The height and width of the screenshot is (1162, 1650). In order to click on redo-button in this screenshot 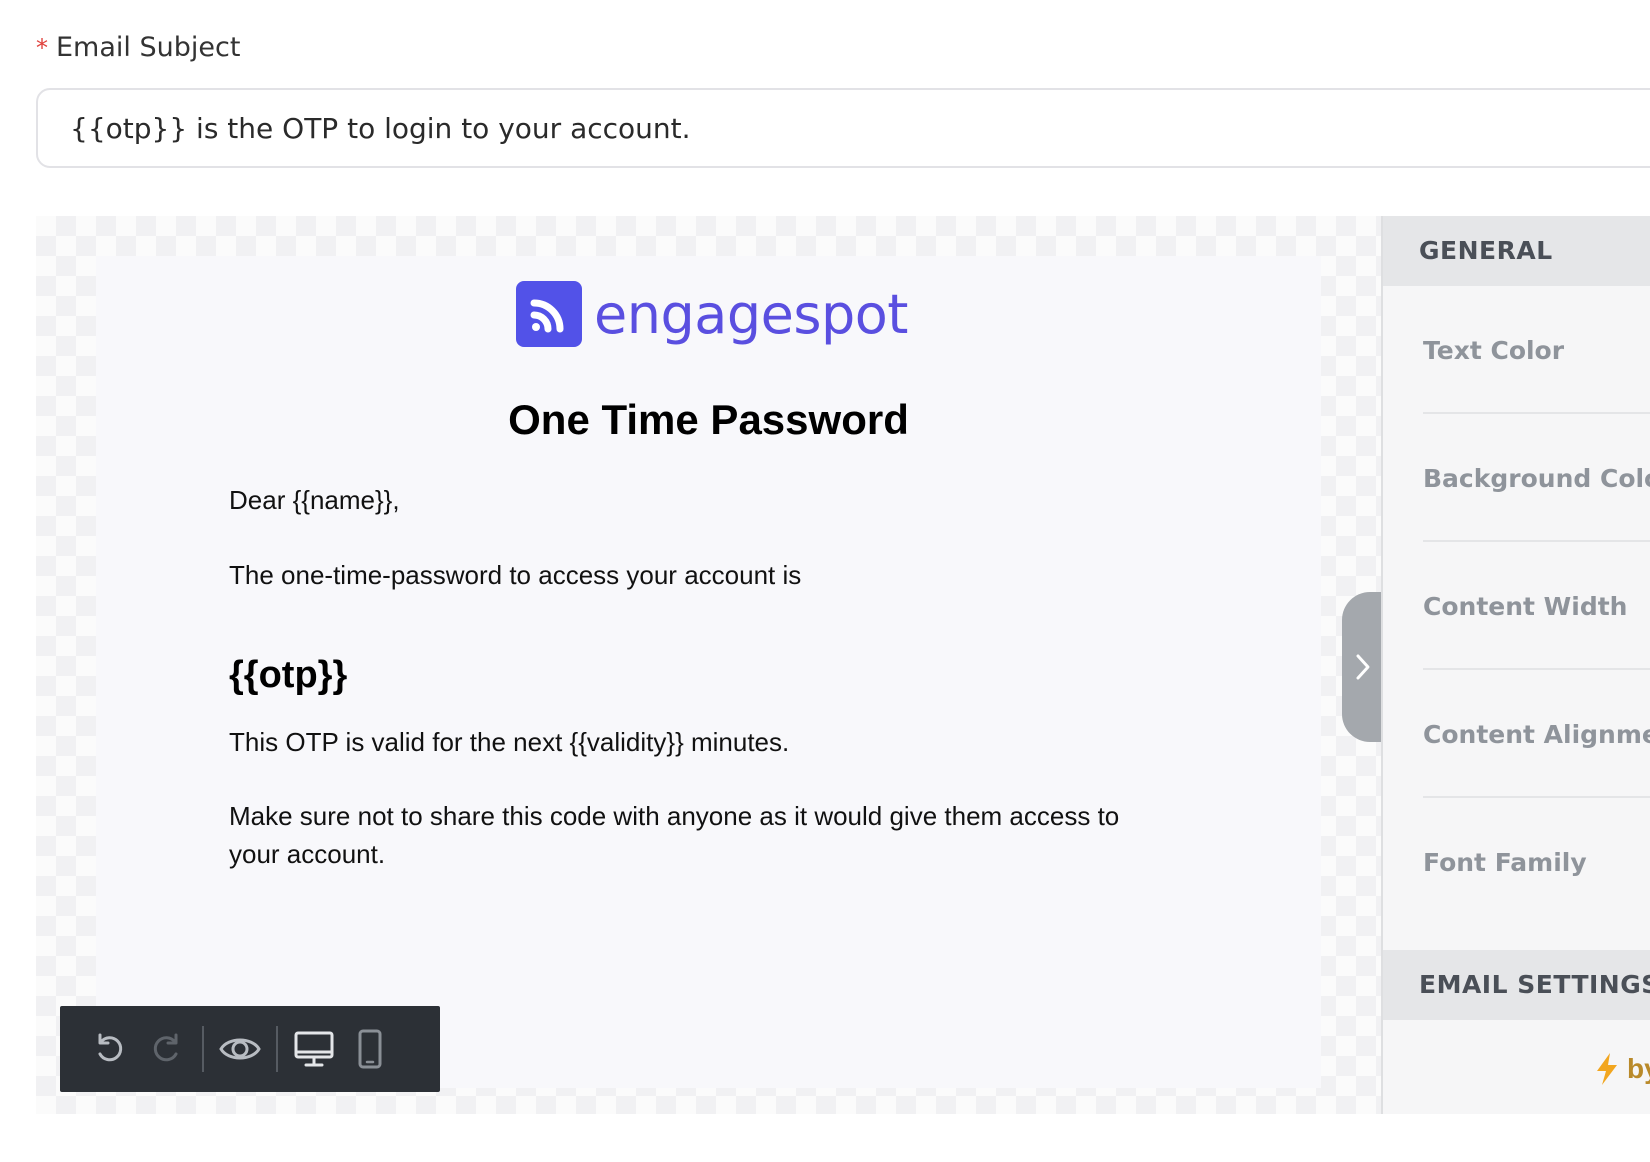, I will do `click(166, 1049)`.